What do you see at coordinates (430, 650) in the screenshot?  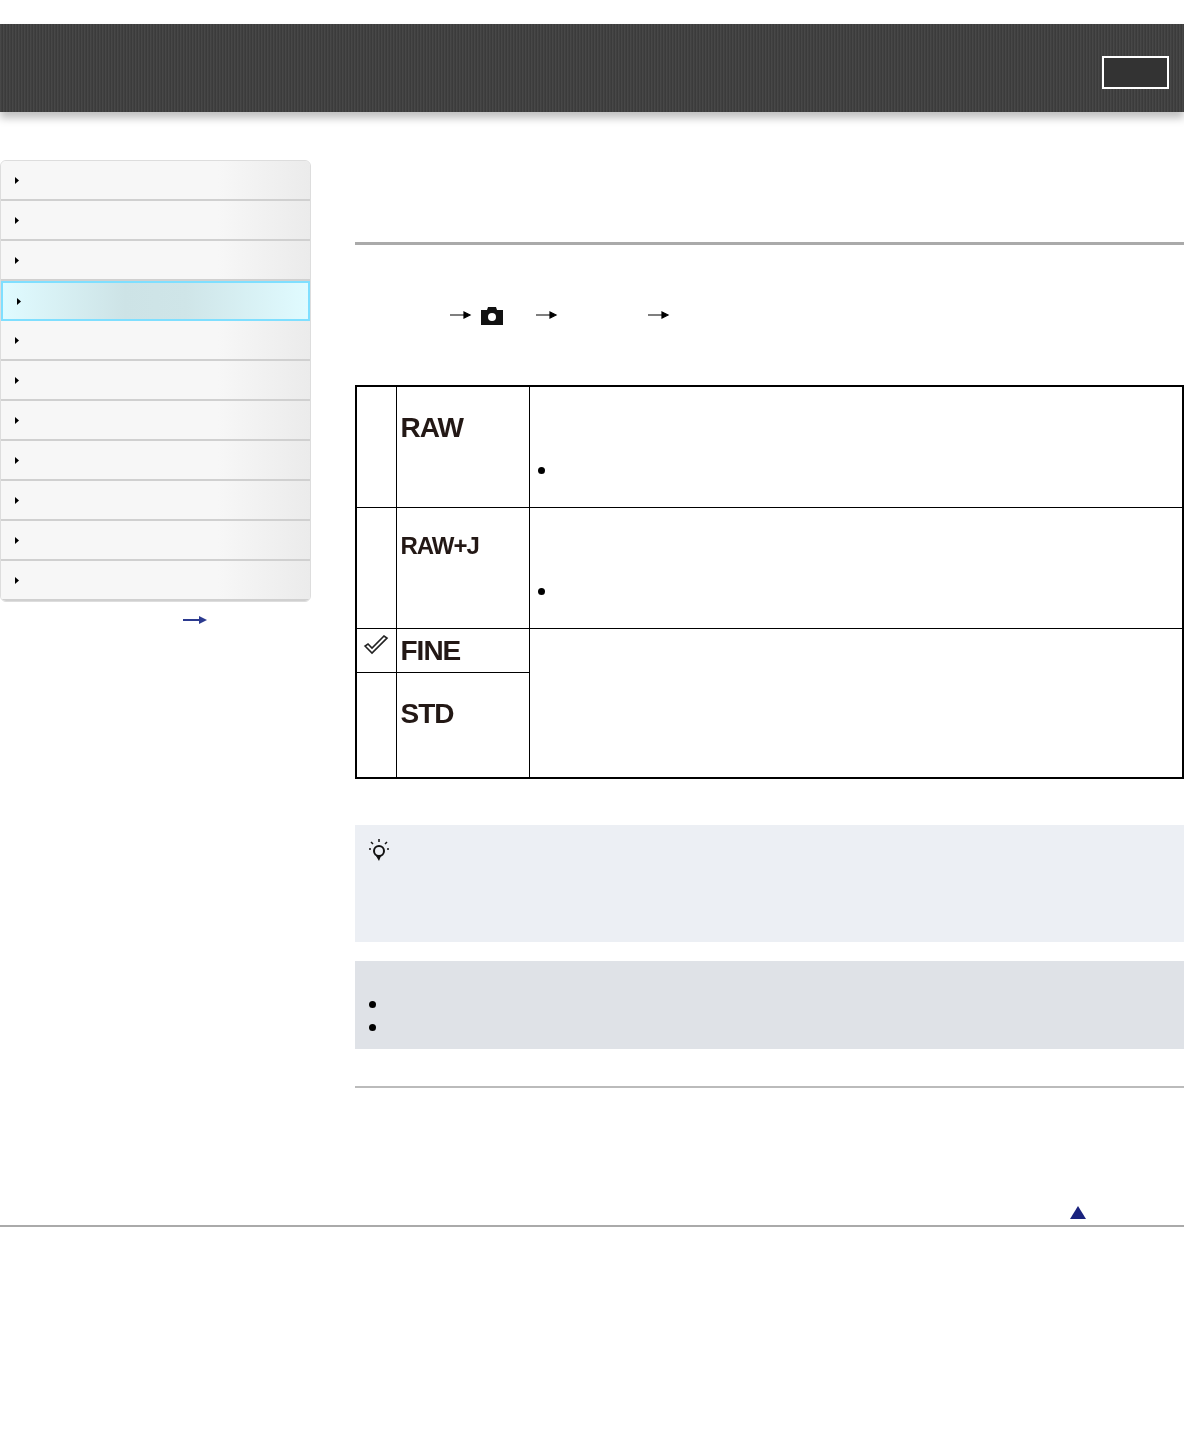 I see `mode-label: FINE` at bounding box center [430, 650].